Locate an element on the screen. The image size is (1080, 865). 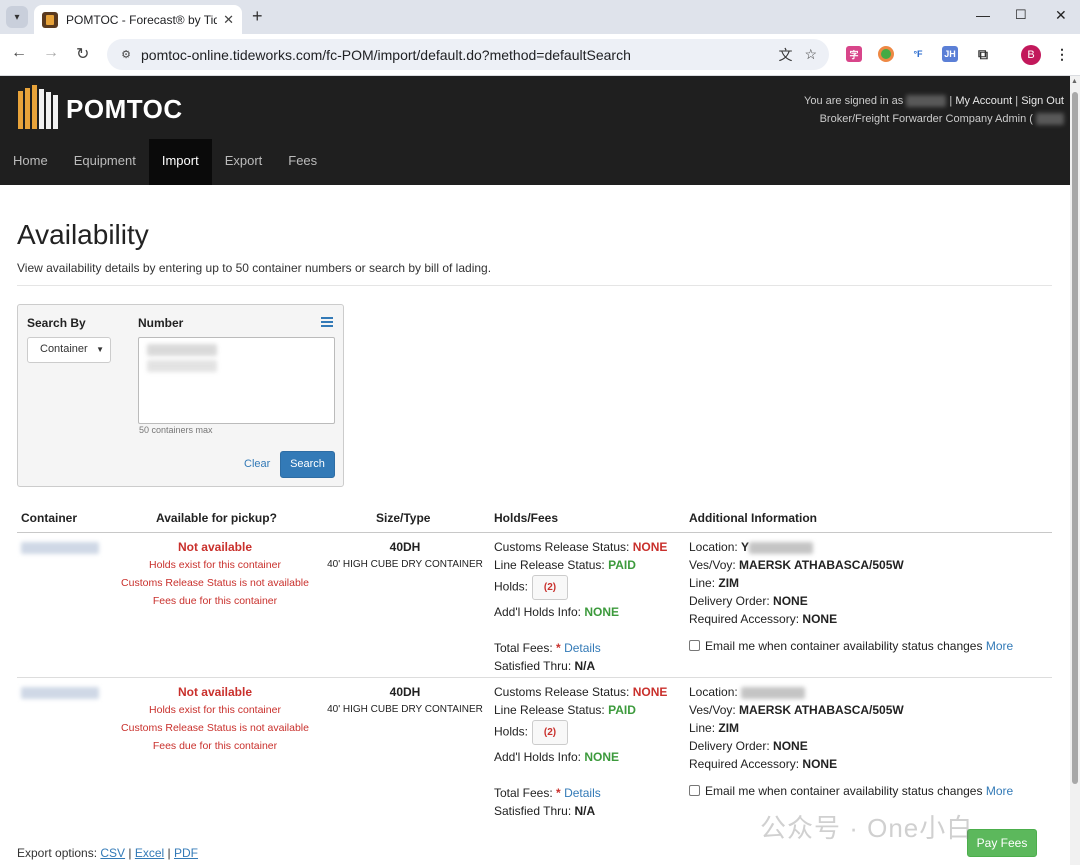
main-nav: Home Equipment Import Export Fees is located at coordinates (165, 162).